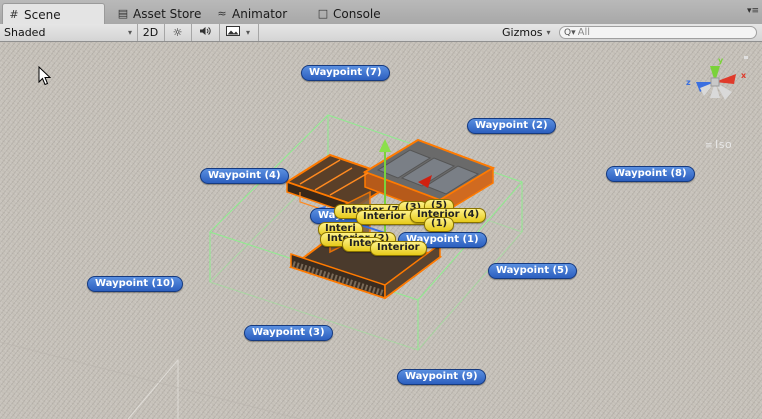 The image size is (762, 419). I want to click on tab-label: Animator, so click(260, 13).